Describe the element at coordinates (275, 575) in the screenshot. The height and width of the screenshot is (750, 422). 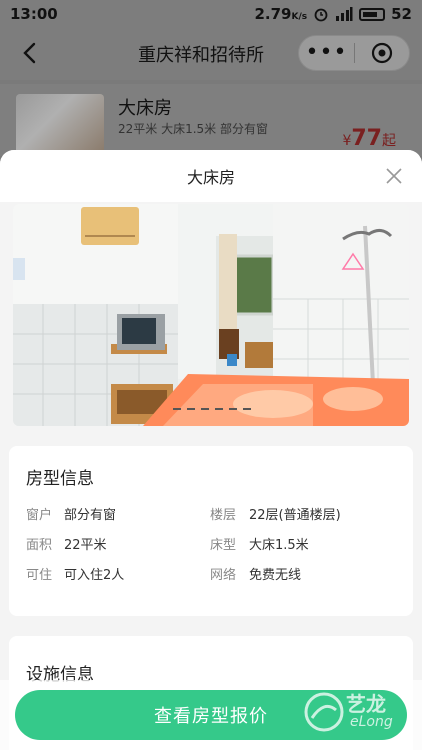
I see `value-network: 免费无线` at that location.